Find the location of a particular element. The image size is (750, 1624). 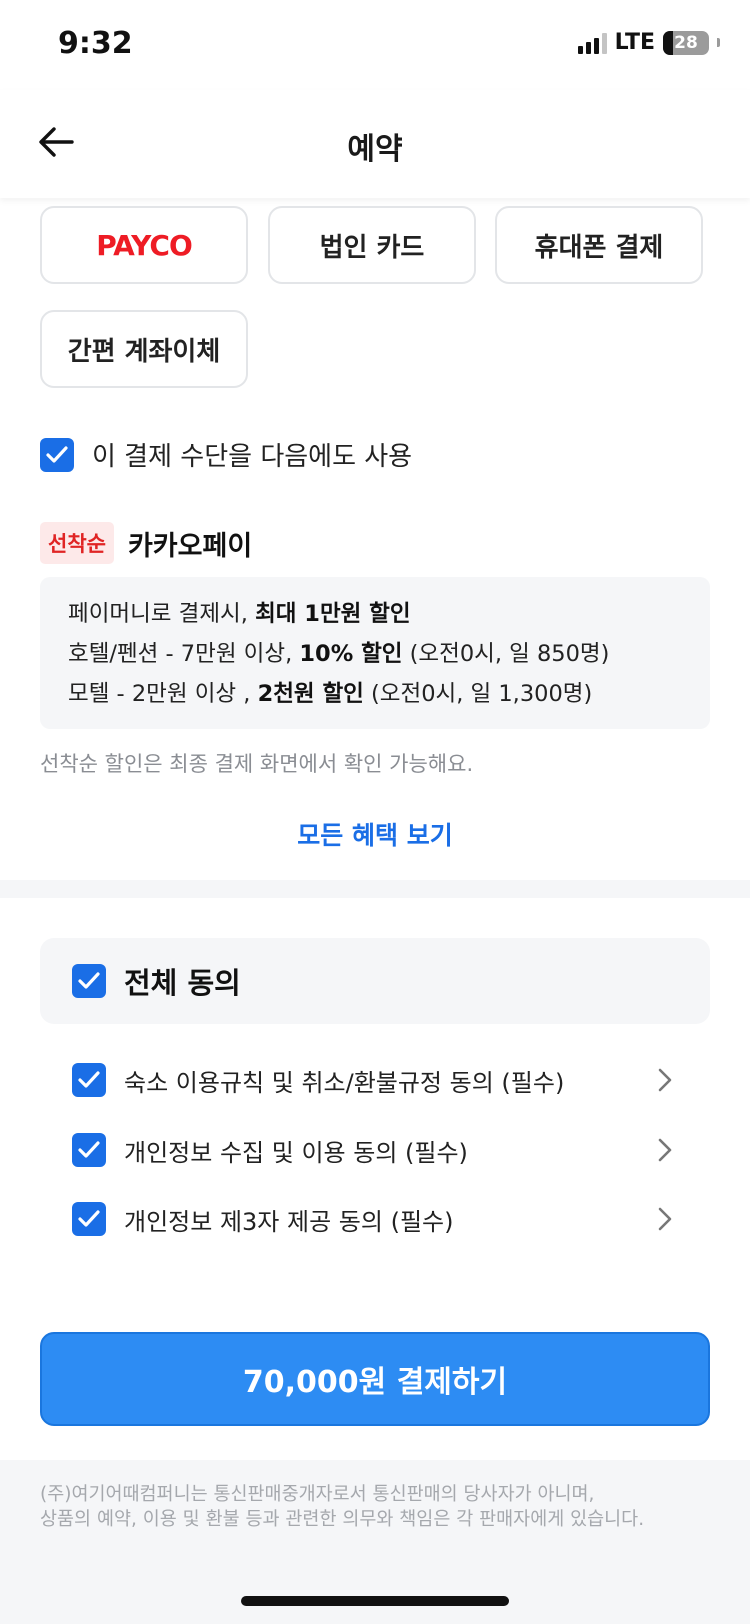

corporate-card-button: 법인 카드 is located at coordinates (372, 245).